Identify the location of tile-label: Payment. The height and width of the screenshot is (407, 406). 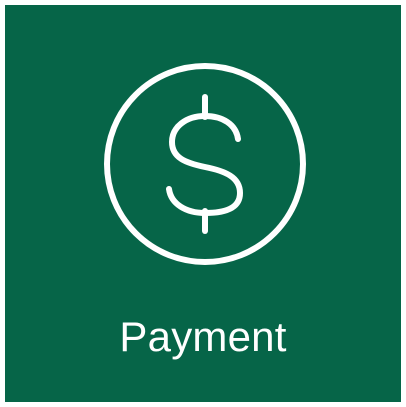
(203, 336).